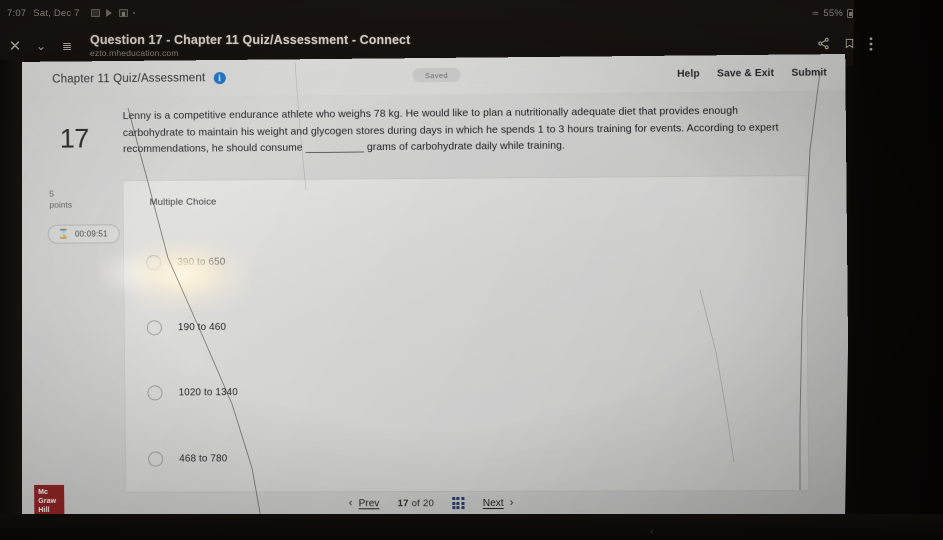 This screenshot has height=540, width=943. What do you see at coordinates (250, 54) in the screenshot?
I see `browser-url: ezto.mheducation.com` at bounding box center [250, 54].